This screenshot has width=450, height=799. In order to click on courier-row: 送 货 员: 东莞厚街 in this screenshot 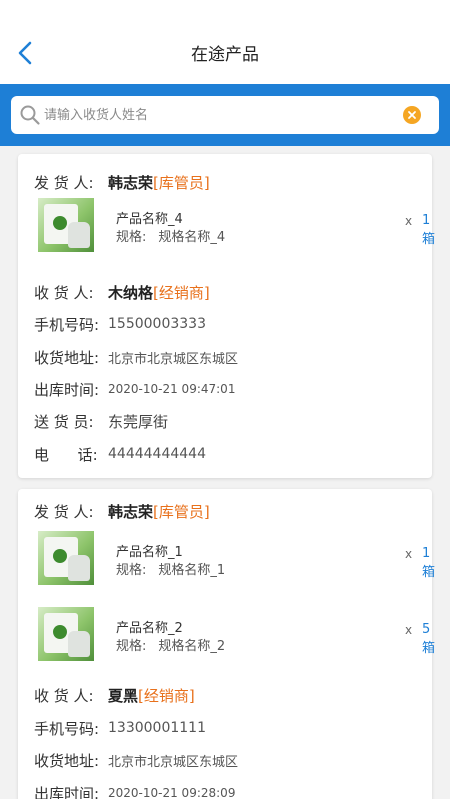, I will do `click(101, 421)`.